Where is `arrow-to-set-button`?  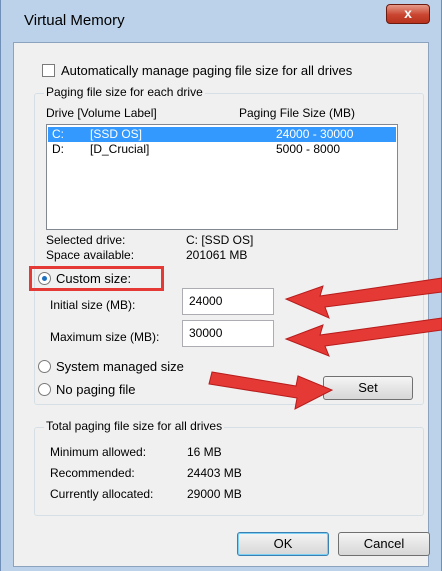
arrow-to-set-button is located at coordinates (271, 390).